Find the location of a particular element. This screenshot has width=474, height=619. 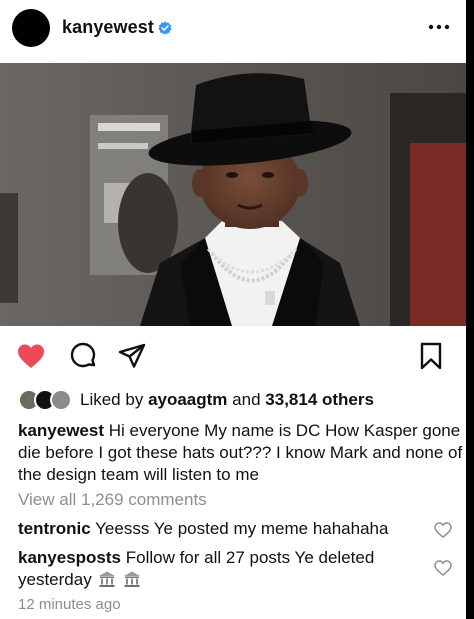

likes-middle: and is located at coordinates (246, 399).